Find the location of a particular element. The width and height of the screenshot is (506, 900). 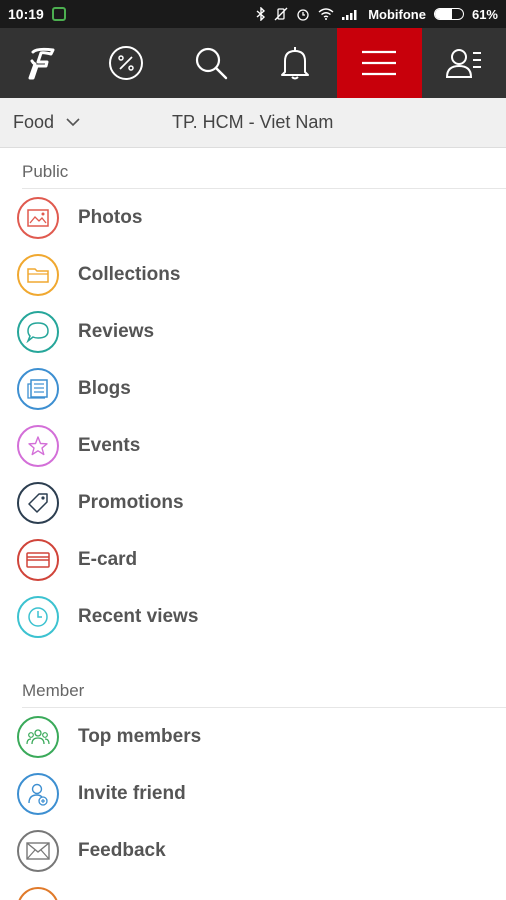

vibrate-off-icon is located at coordinates (281, 14).